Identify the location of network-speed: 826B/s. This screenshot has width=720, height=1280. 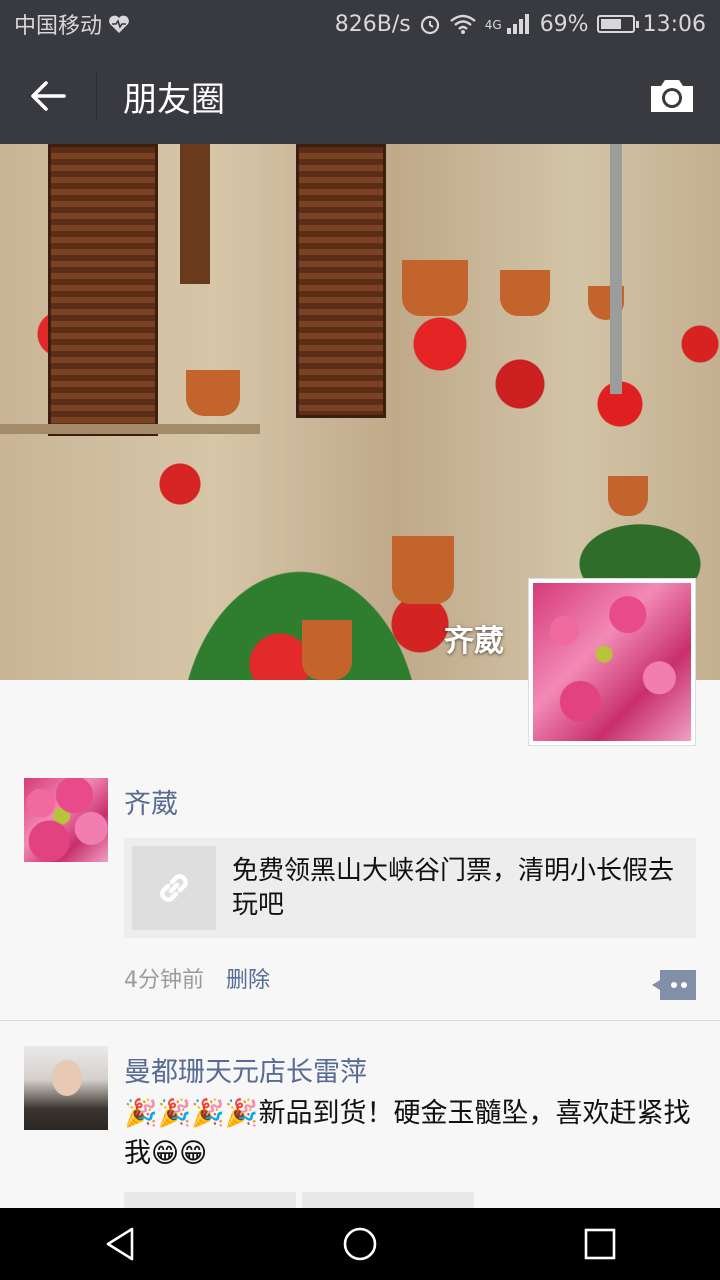
(372, 24).